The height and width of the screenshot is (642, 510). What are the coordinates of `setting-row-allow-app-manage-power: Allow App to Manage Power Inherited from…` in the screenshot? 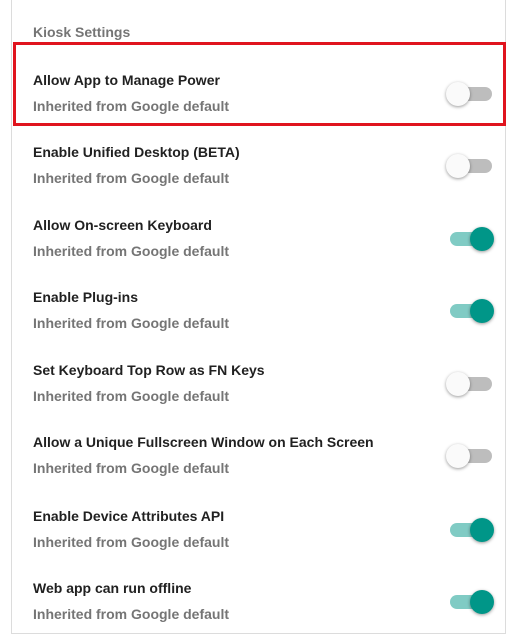 It's located at (258, 94).